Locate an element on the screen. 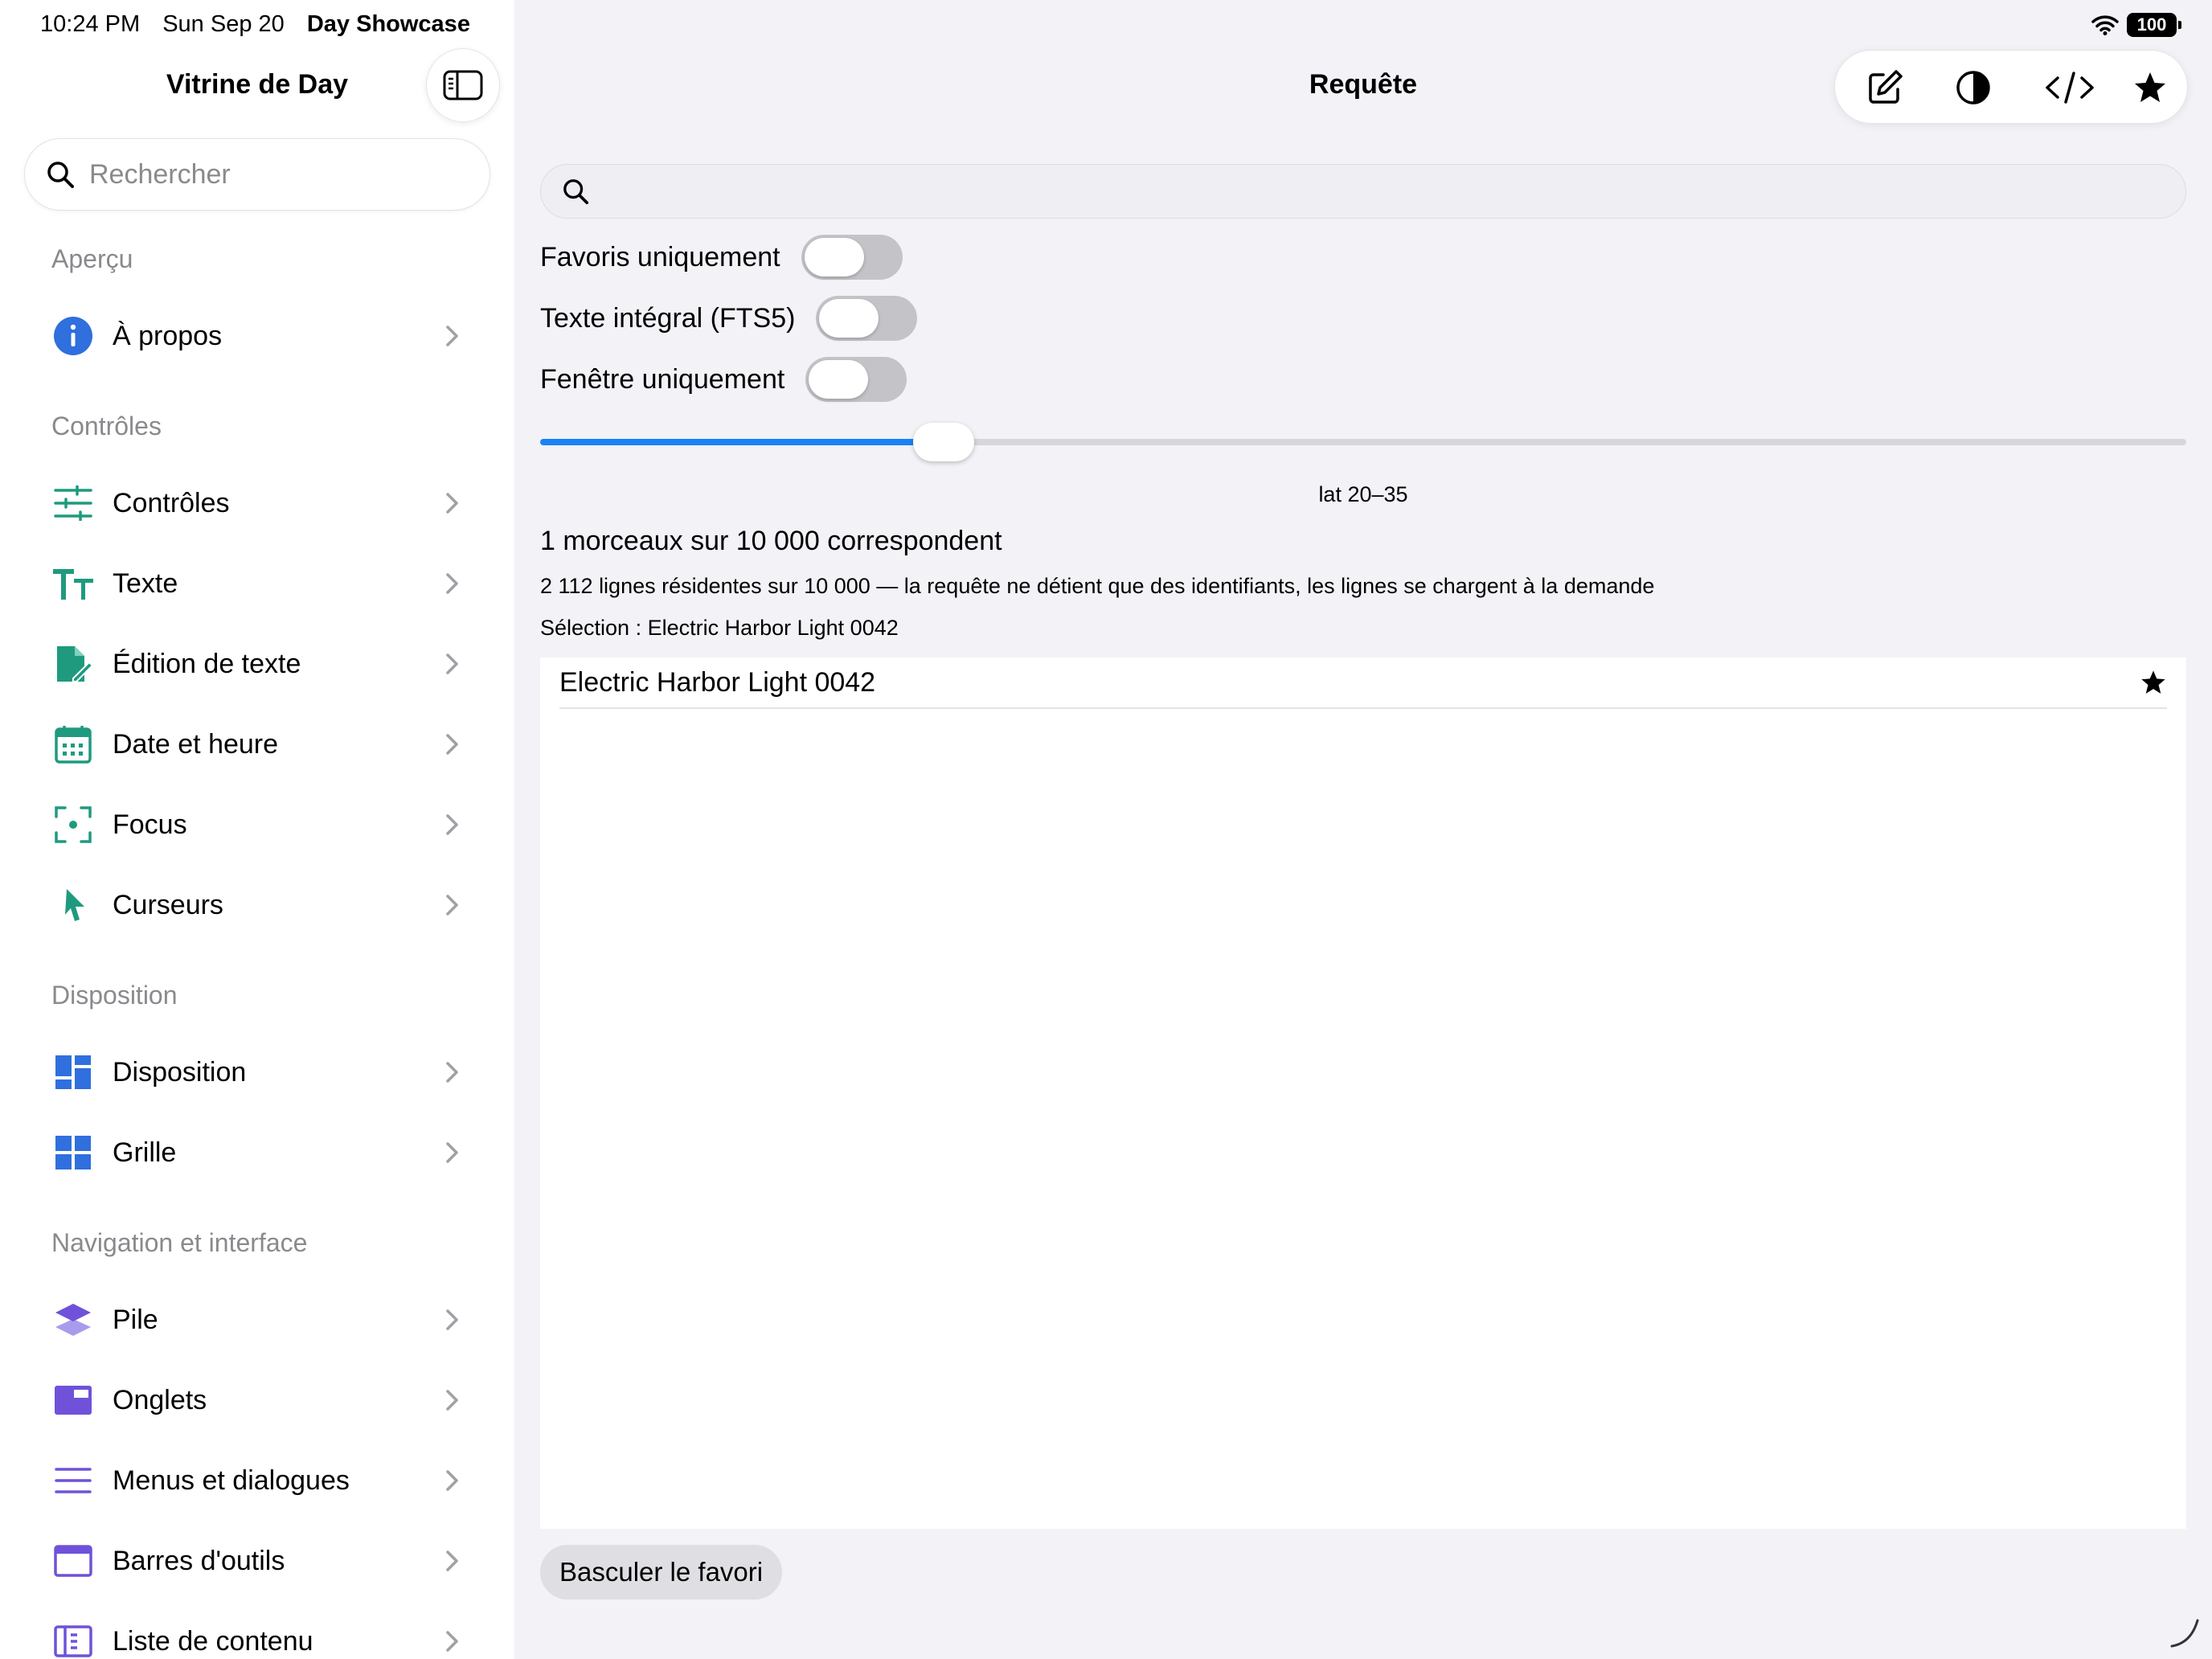 This screenshot has width=2212, height=1659. toggle-label: Favoris uniquement is located at coordinates (660, 256).